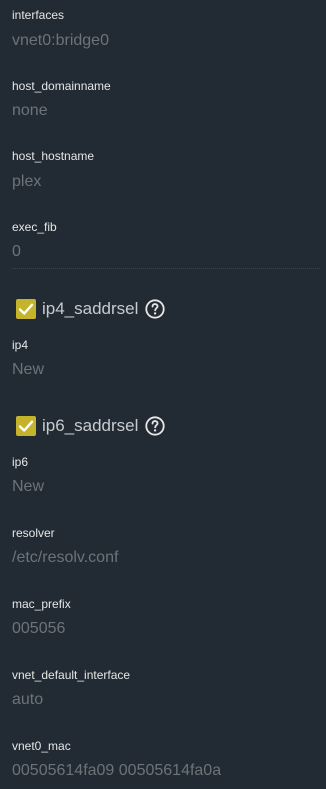 The image size is (326, 789). What do you see at coordinates (41, 746) in the screenshot?
I see `vnet0-mac-label: vnet0_mac` at bounding box center [41, 746].